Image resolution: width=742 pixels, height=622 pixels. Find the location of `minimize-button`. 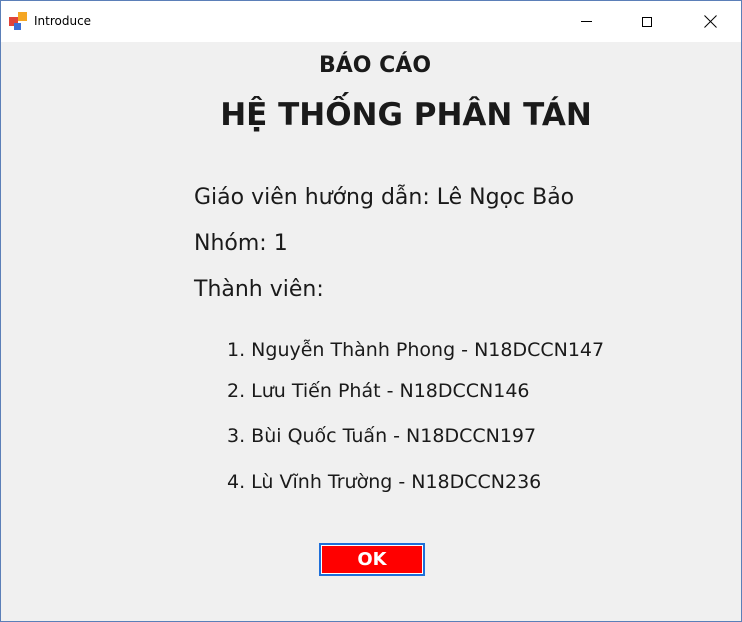

minimize-button is located at coordinates (586, 21).